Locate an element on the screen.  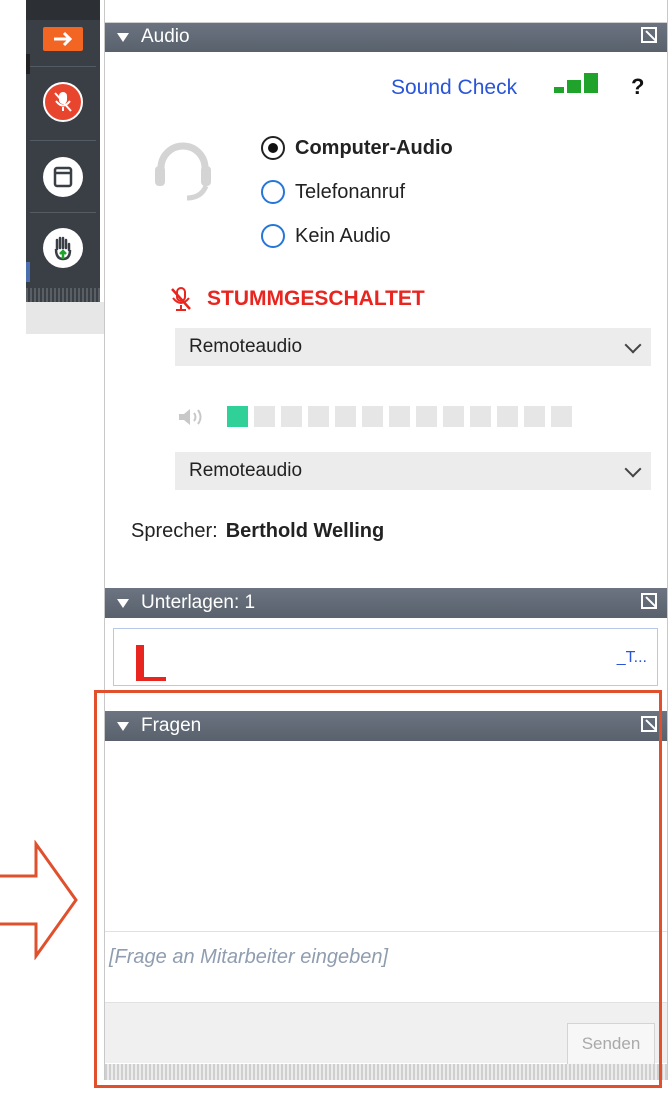
panel-resize-grip is located at coordinates (386, 1072).